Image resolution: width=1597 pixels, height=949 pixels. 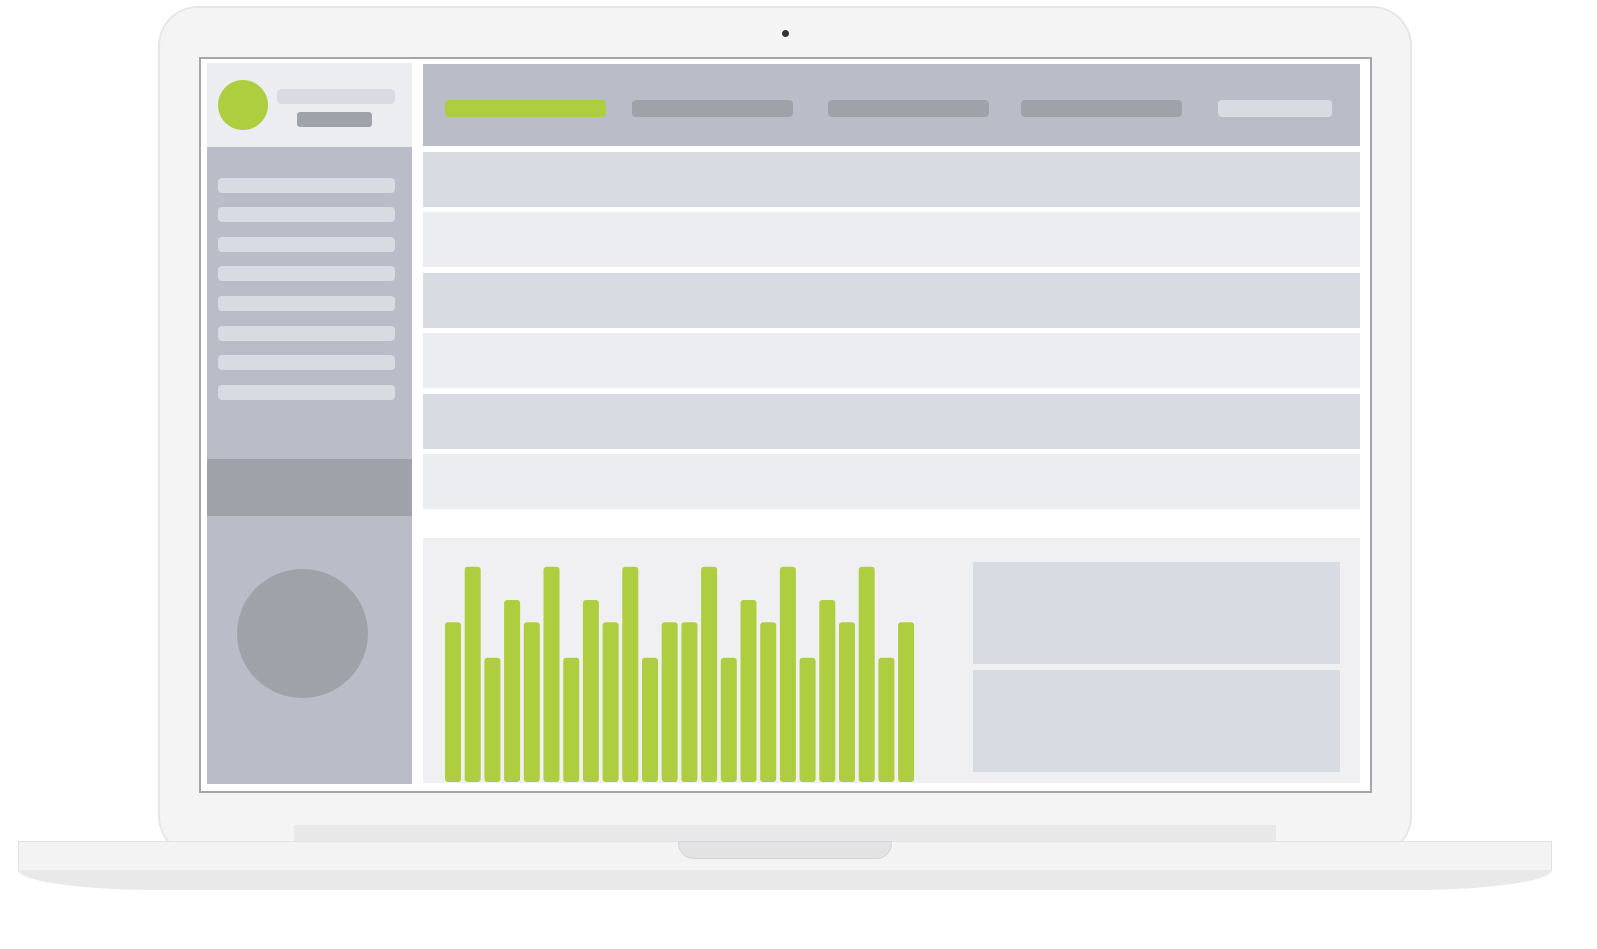 What do you see at coordinates (302, 633) in the screenshot?
I see `sidebar-circle-widget` at bounding box center [302, 633].